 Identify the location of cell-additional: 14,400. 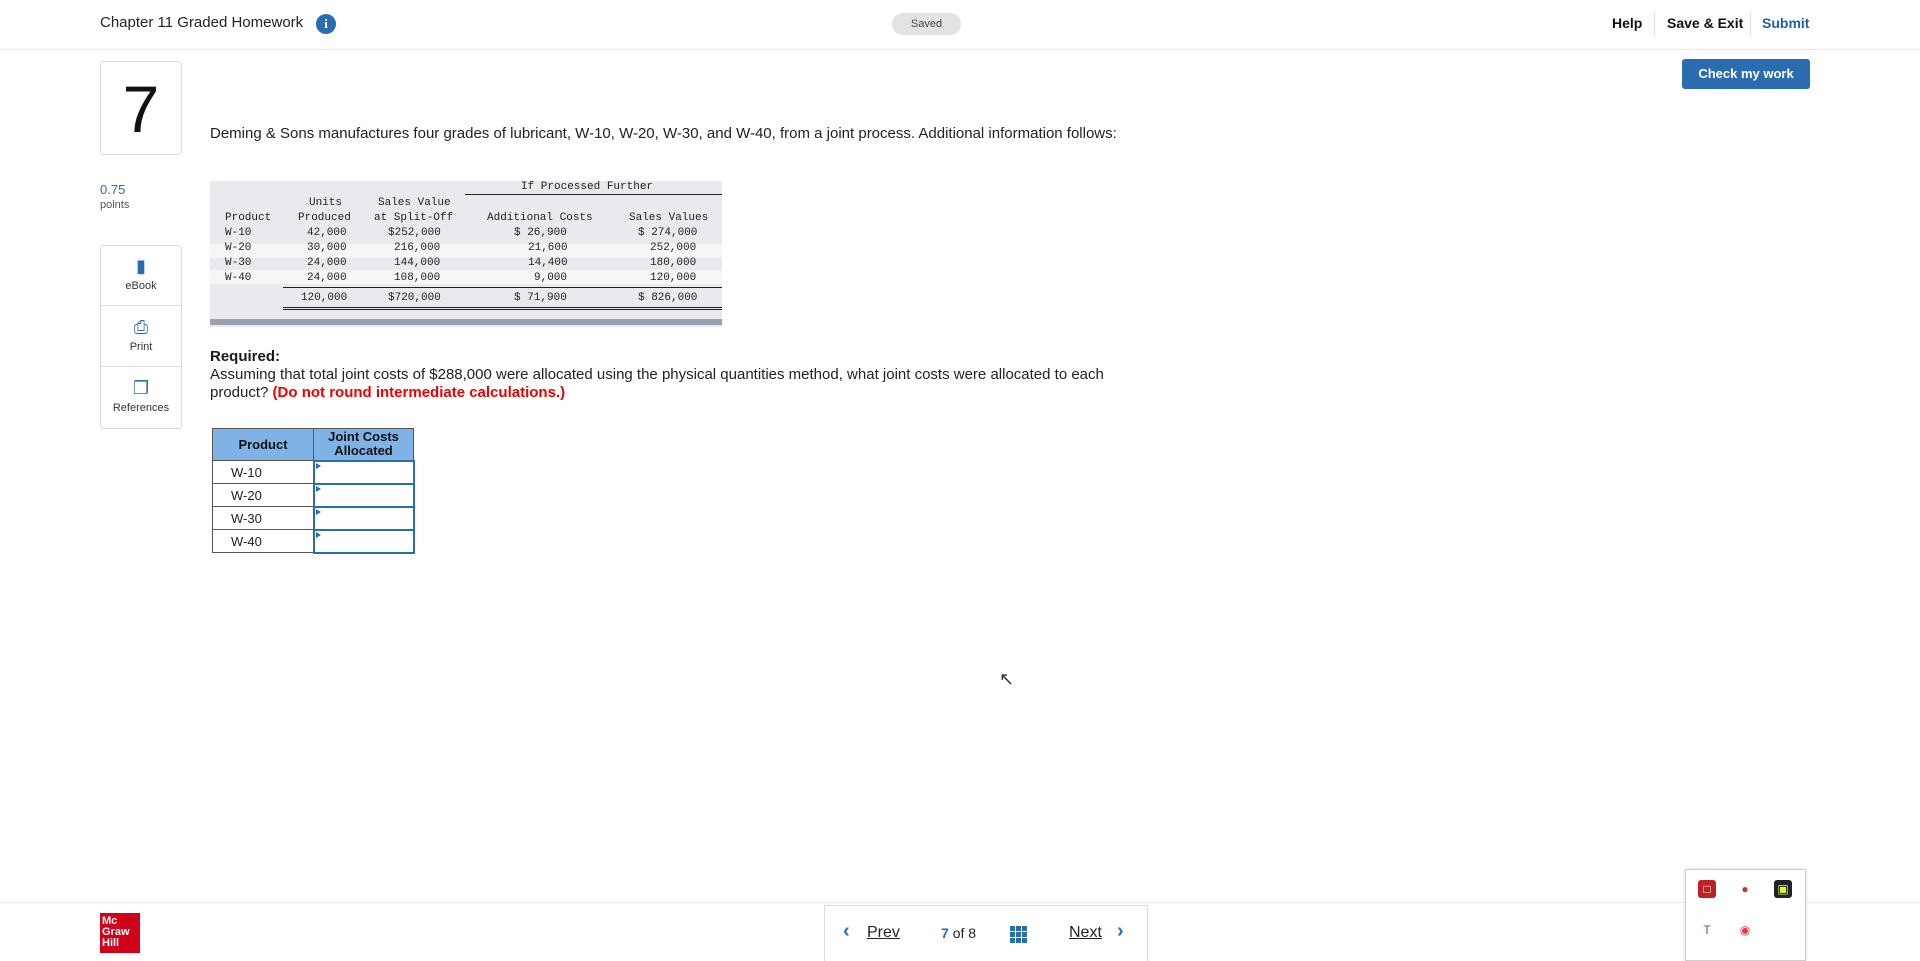
(548, 263).